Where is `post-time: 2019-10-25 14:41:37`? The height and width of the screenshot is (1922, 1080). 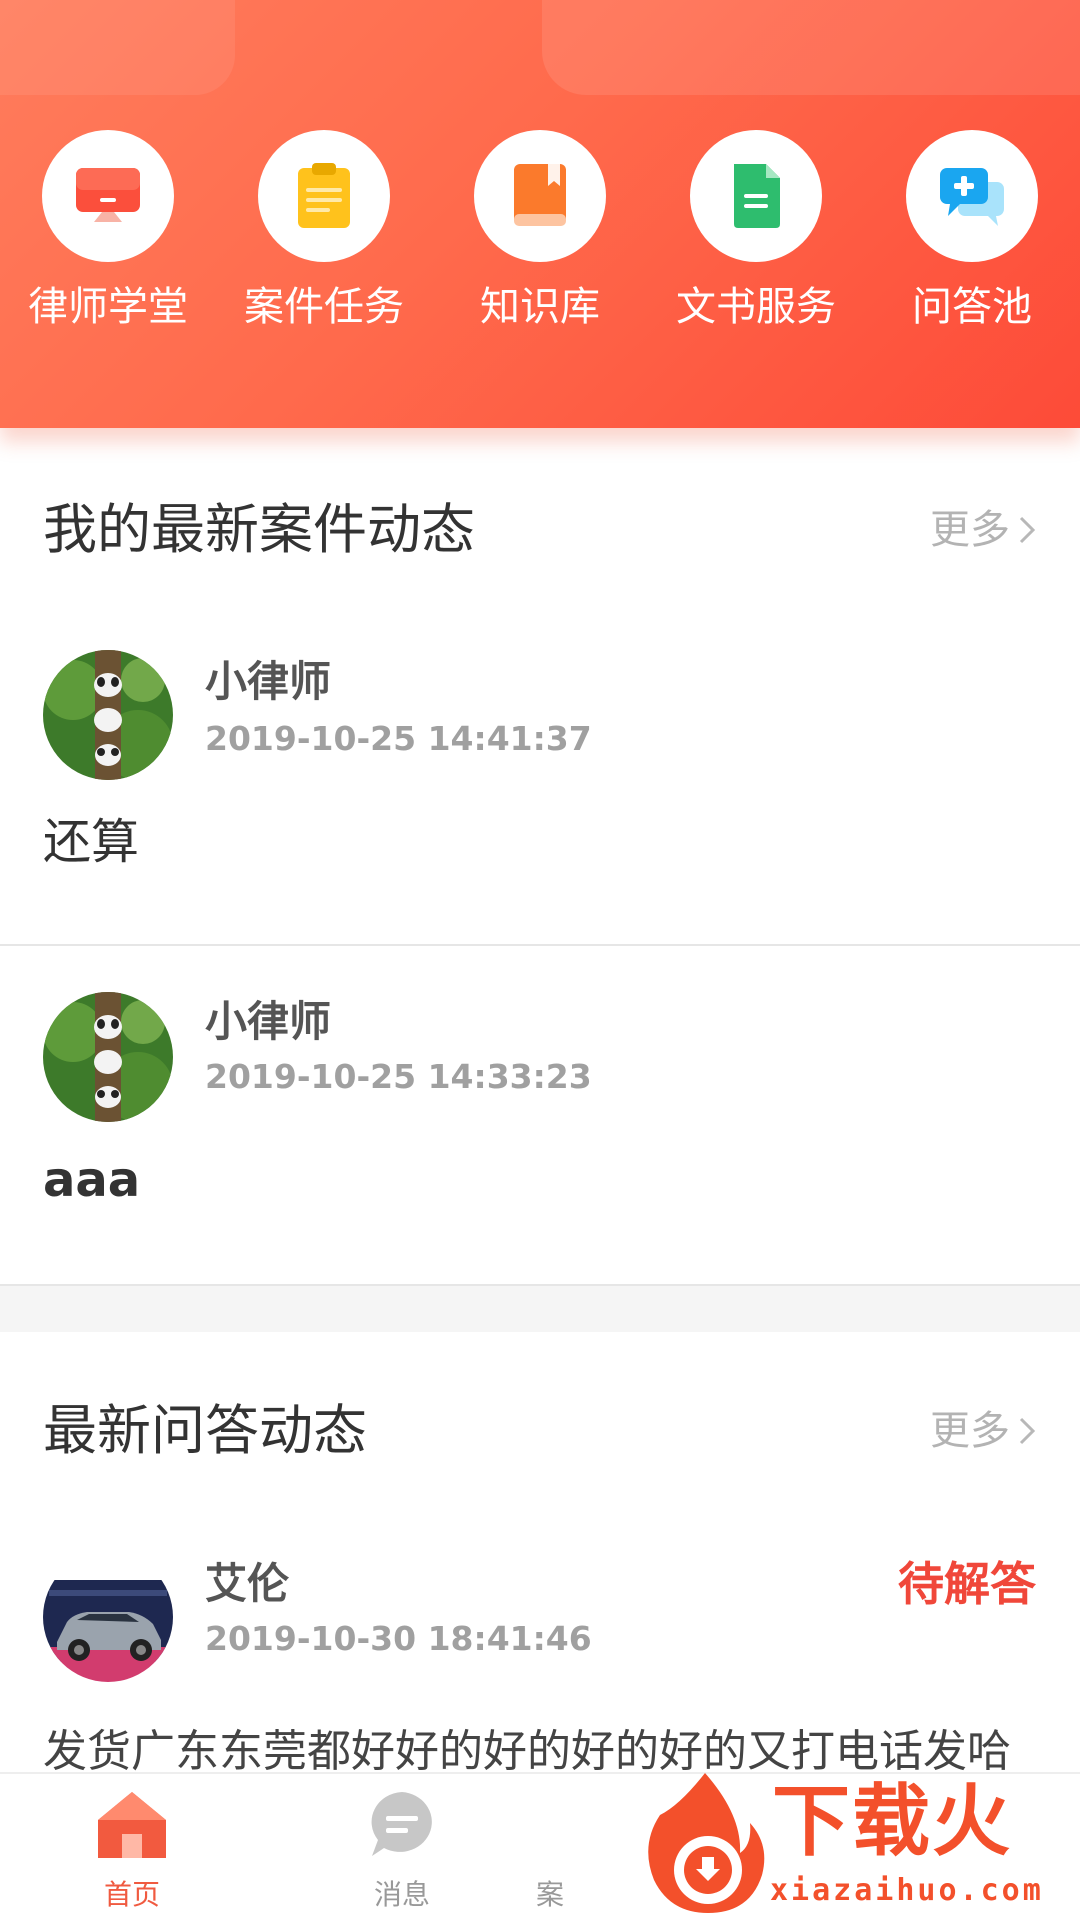 post-time: 2019-10-25 14:41:37 is located at coordinates (398, 738).